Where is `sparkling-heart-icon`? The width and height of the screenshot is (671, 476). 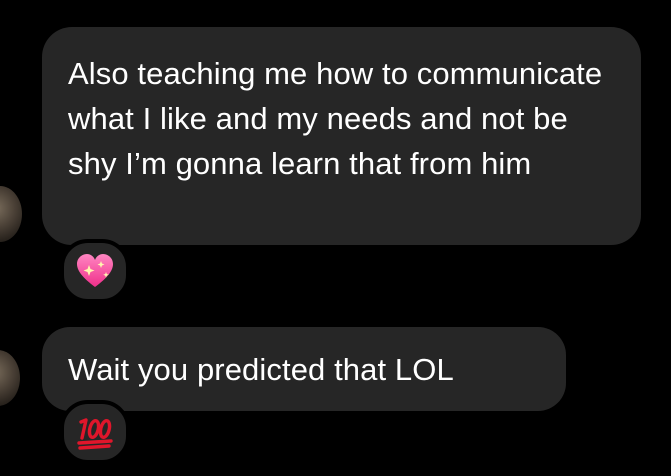 sparkling-heart-icon is located at coordinates (95, 270).